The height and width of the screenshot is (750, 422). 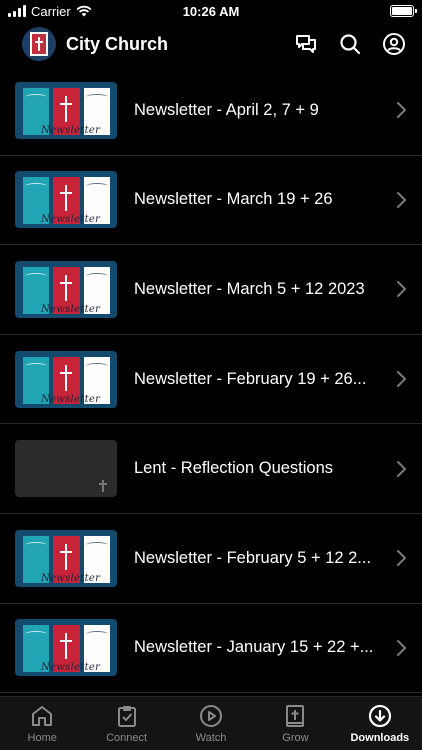 I want to click on search-icon, so click(x=350, y=44).